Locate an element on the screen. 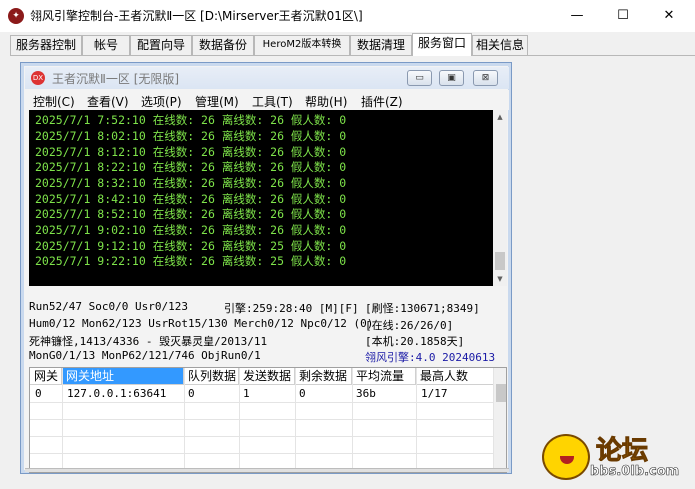  menu-help: 帮助(H) is located at coordinates (326, 101).